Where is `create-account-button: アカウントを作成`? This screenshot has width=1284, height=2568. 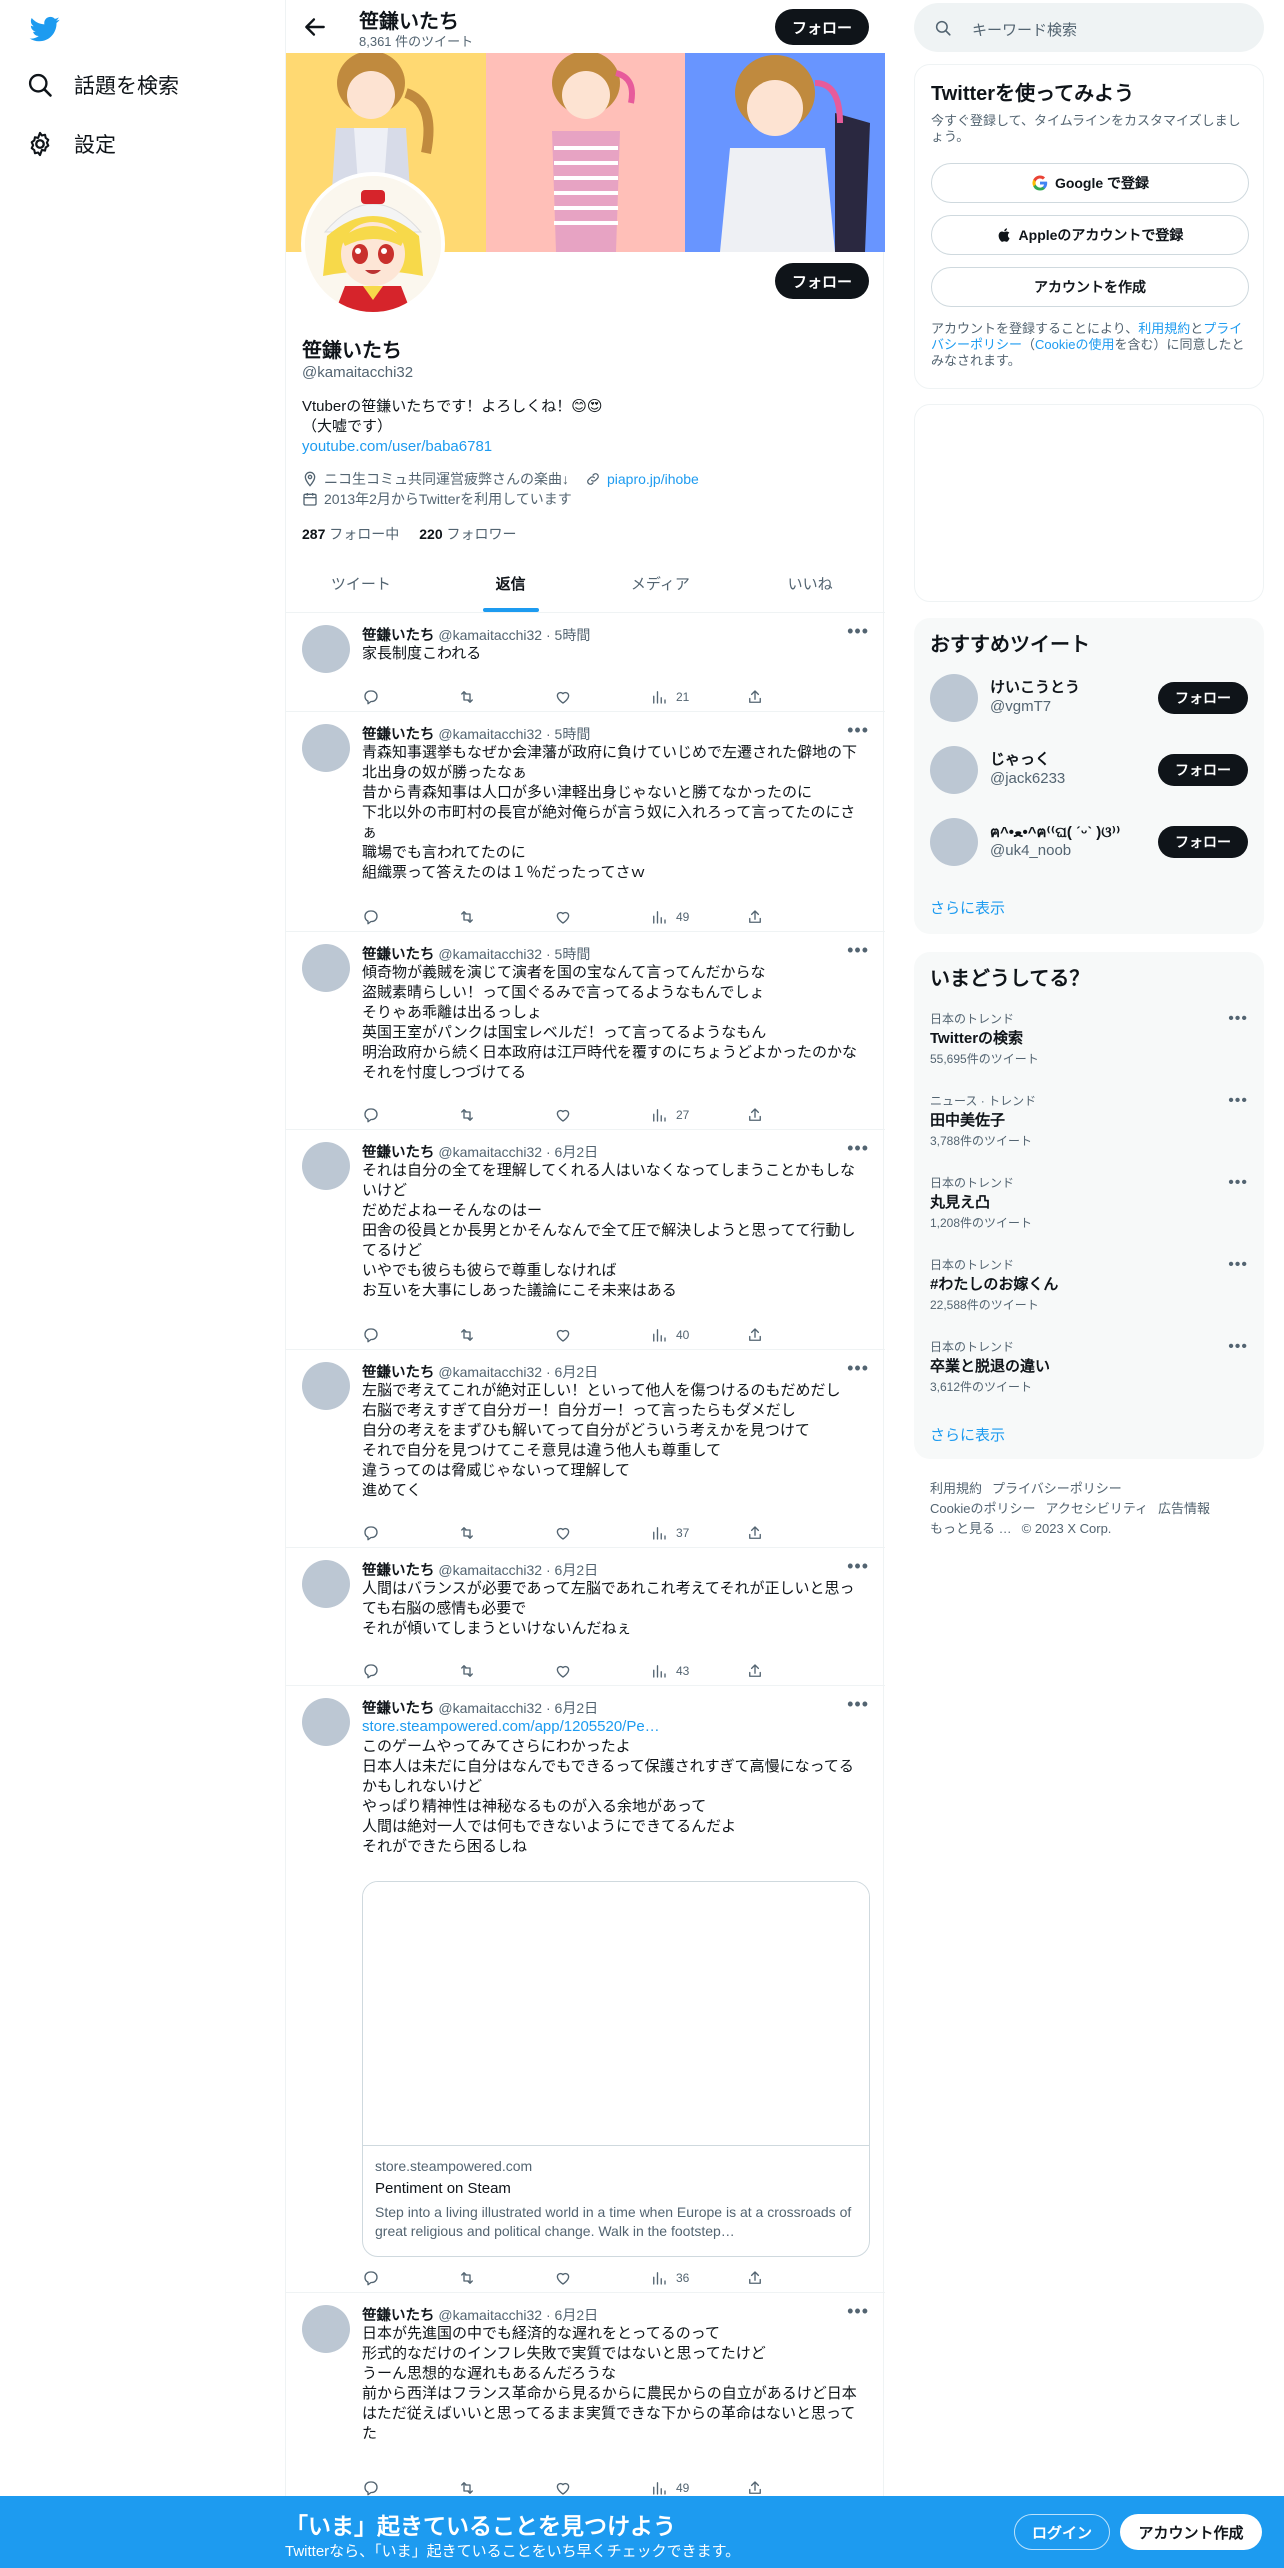
create-account-button: アカウントを作成 is located at coordinates (1090, 287).